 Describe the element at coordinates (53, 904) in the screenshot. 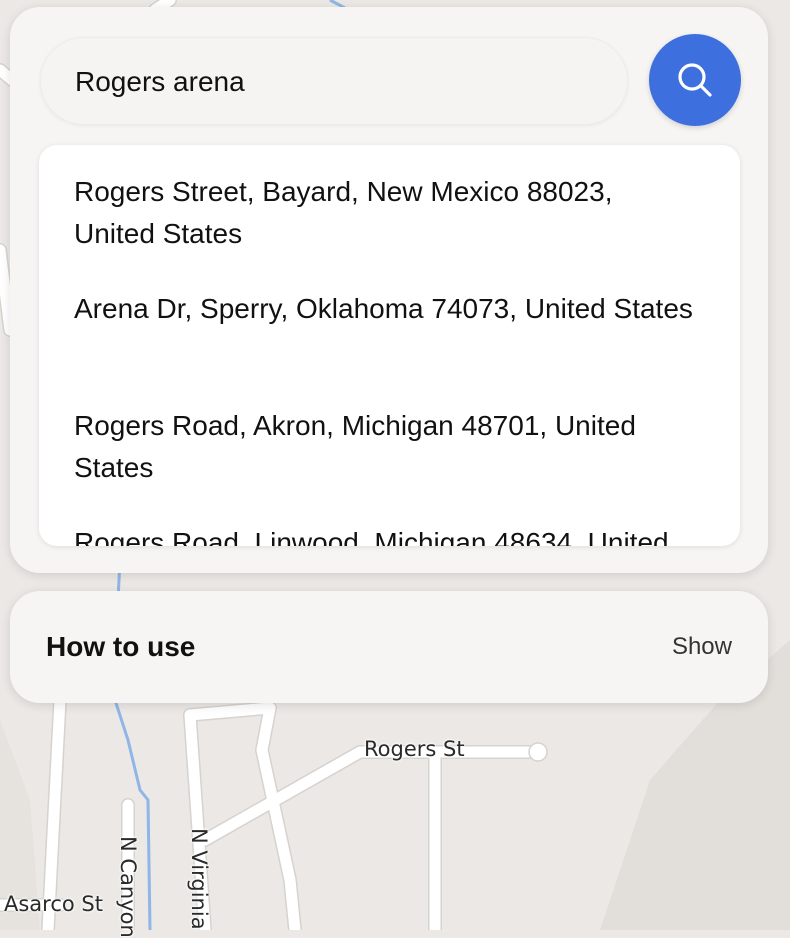

I see `map-label-asarco-st: Asarco St` at that location.